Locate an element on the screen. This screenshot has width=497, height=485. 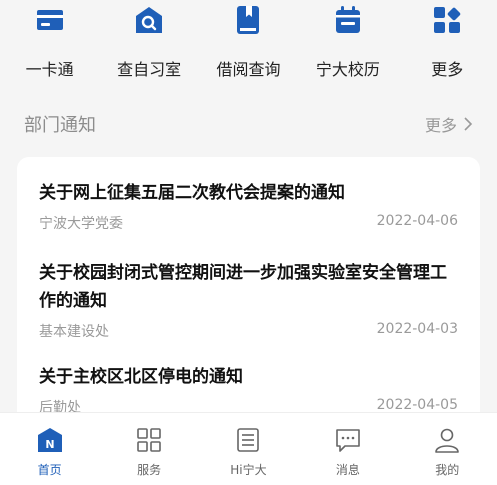
message-icon is located at coordinates (348, 440).